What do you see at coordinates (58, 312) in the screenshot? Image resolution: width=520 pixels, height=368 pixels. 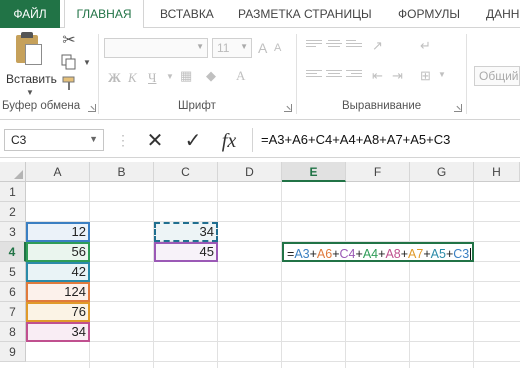 I see `cell-a7: 76` at bounding box center [58, 312].